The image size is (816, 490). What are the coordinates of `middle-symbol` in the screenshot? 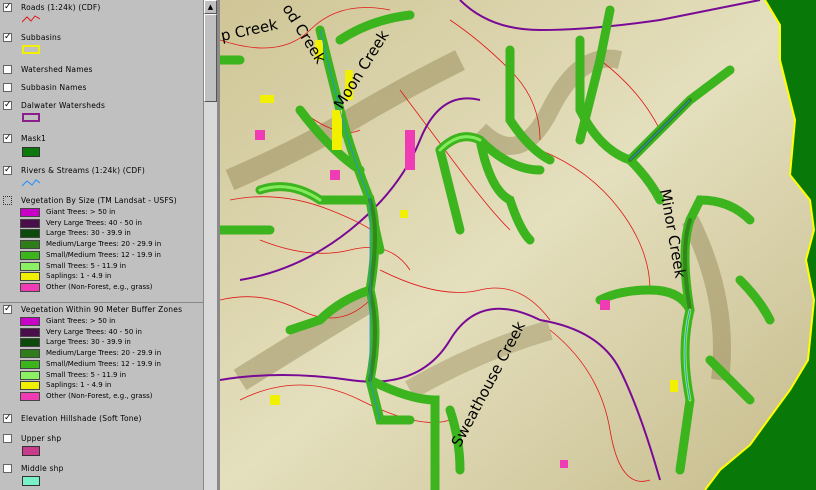 It's located at (31, 481).